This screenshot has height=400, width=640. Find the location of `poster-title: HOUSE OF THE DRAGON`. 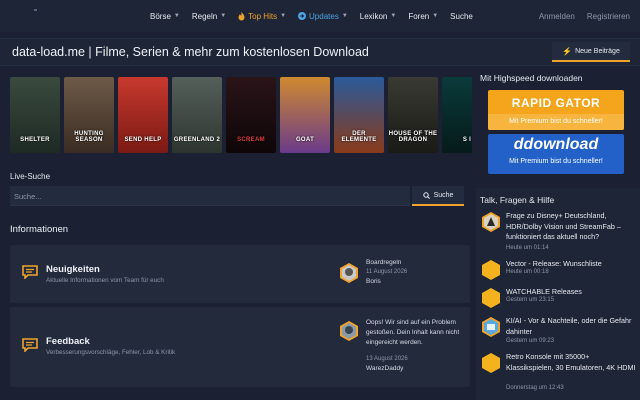

poster-title: HOUSE OF THE DRAGON is located at coordinates (413, 137).